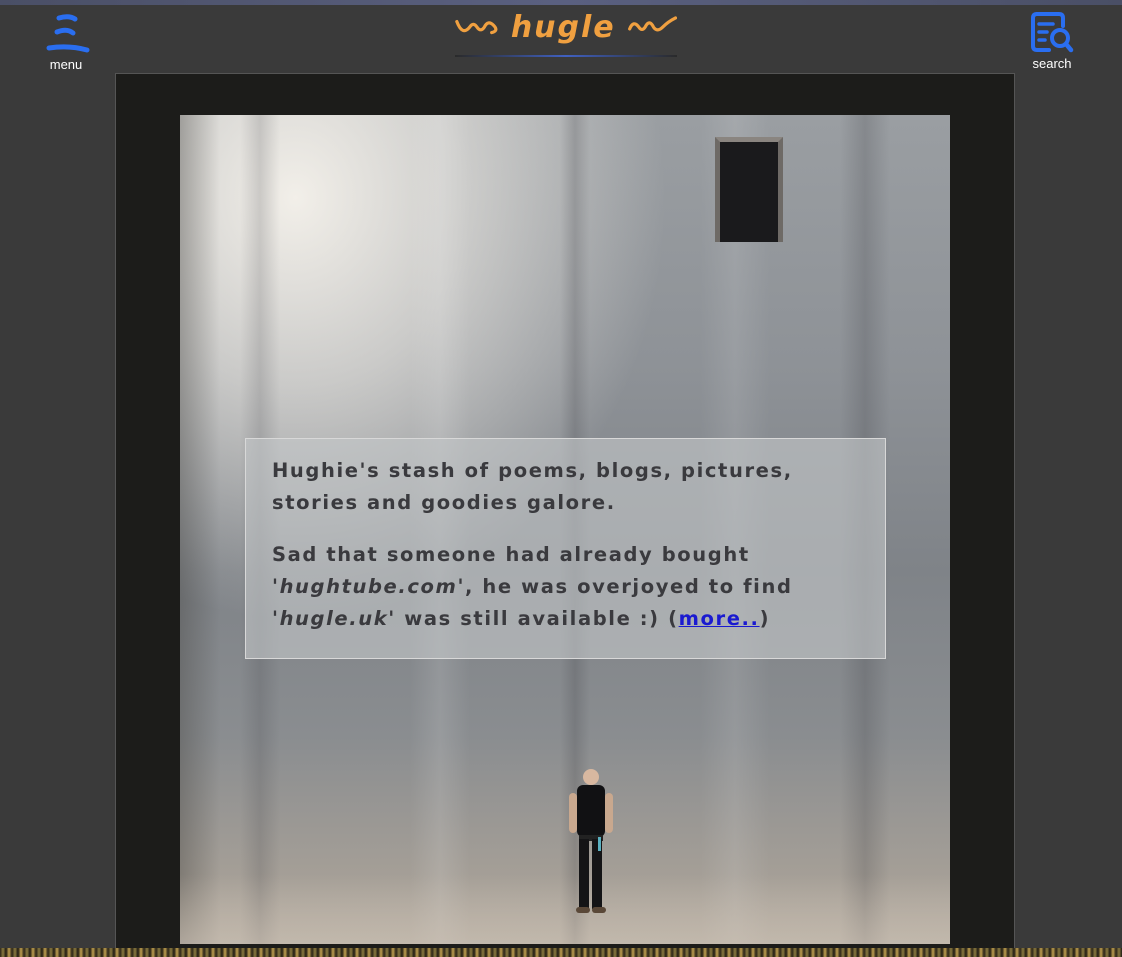 Image resolution: width=1122 pixels, height=957 pixels. What do you see at coordinates (511, 554) in the screenshot?
I see `intro-text-part1: Sad that someone had already bought` at bounding box center [511, 554].